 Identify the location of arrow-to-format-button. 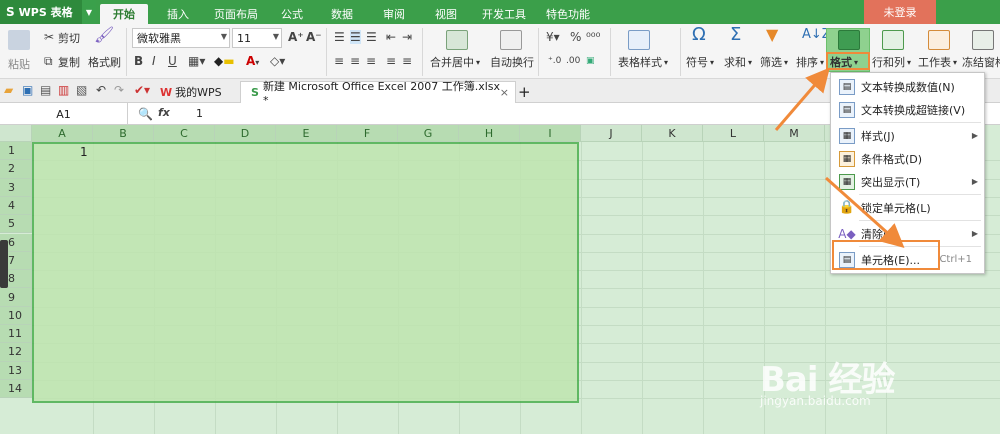
(802, 99).